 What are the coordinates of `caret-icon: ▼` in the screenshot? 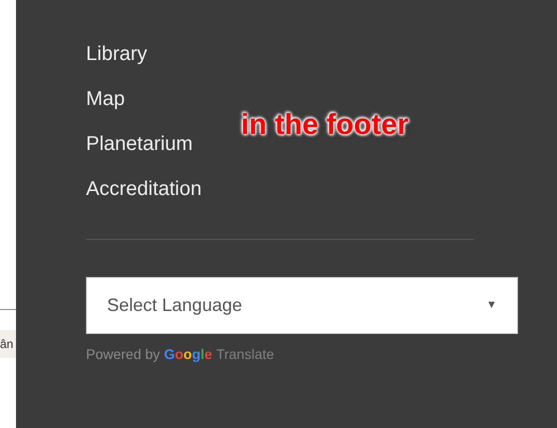 It's located at (491, 305).